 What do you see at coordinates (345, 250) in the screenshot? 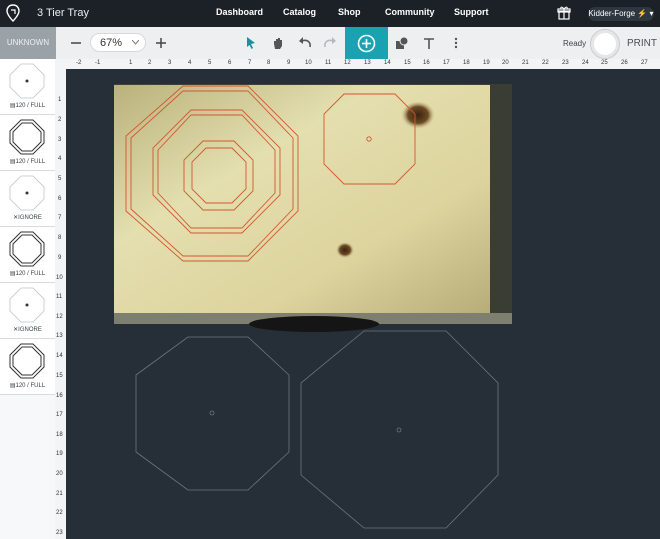
I see `wood-knot` at bounding box center [345, 250].